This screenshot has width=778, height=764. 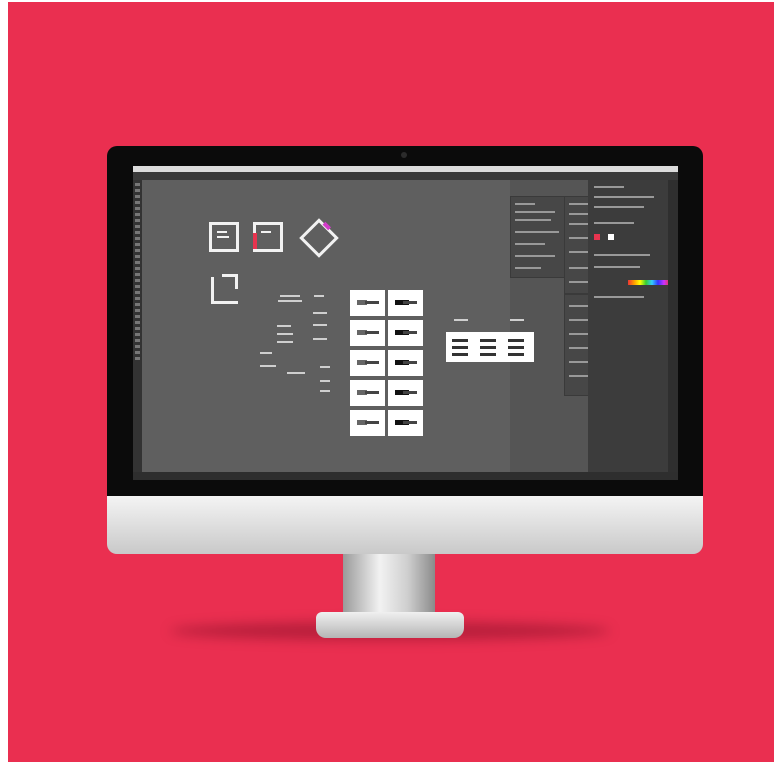 What do you see at coordinates (268, 237) in the screenshot?
I see `square-logo-red-icon` at bounding box center [268, 237].